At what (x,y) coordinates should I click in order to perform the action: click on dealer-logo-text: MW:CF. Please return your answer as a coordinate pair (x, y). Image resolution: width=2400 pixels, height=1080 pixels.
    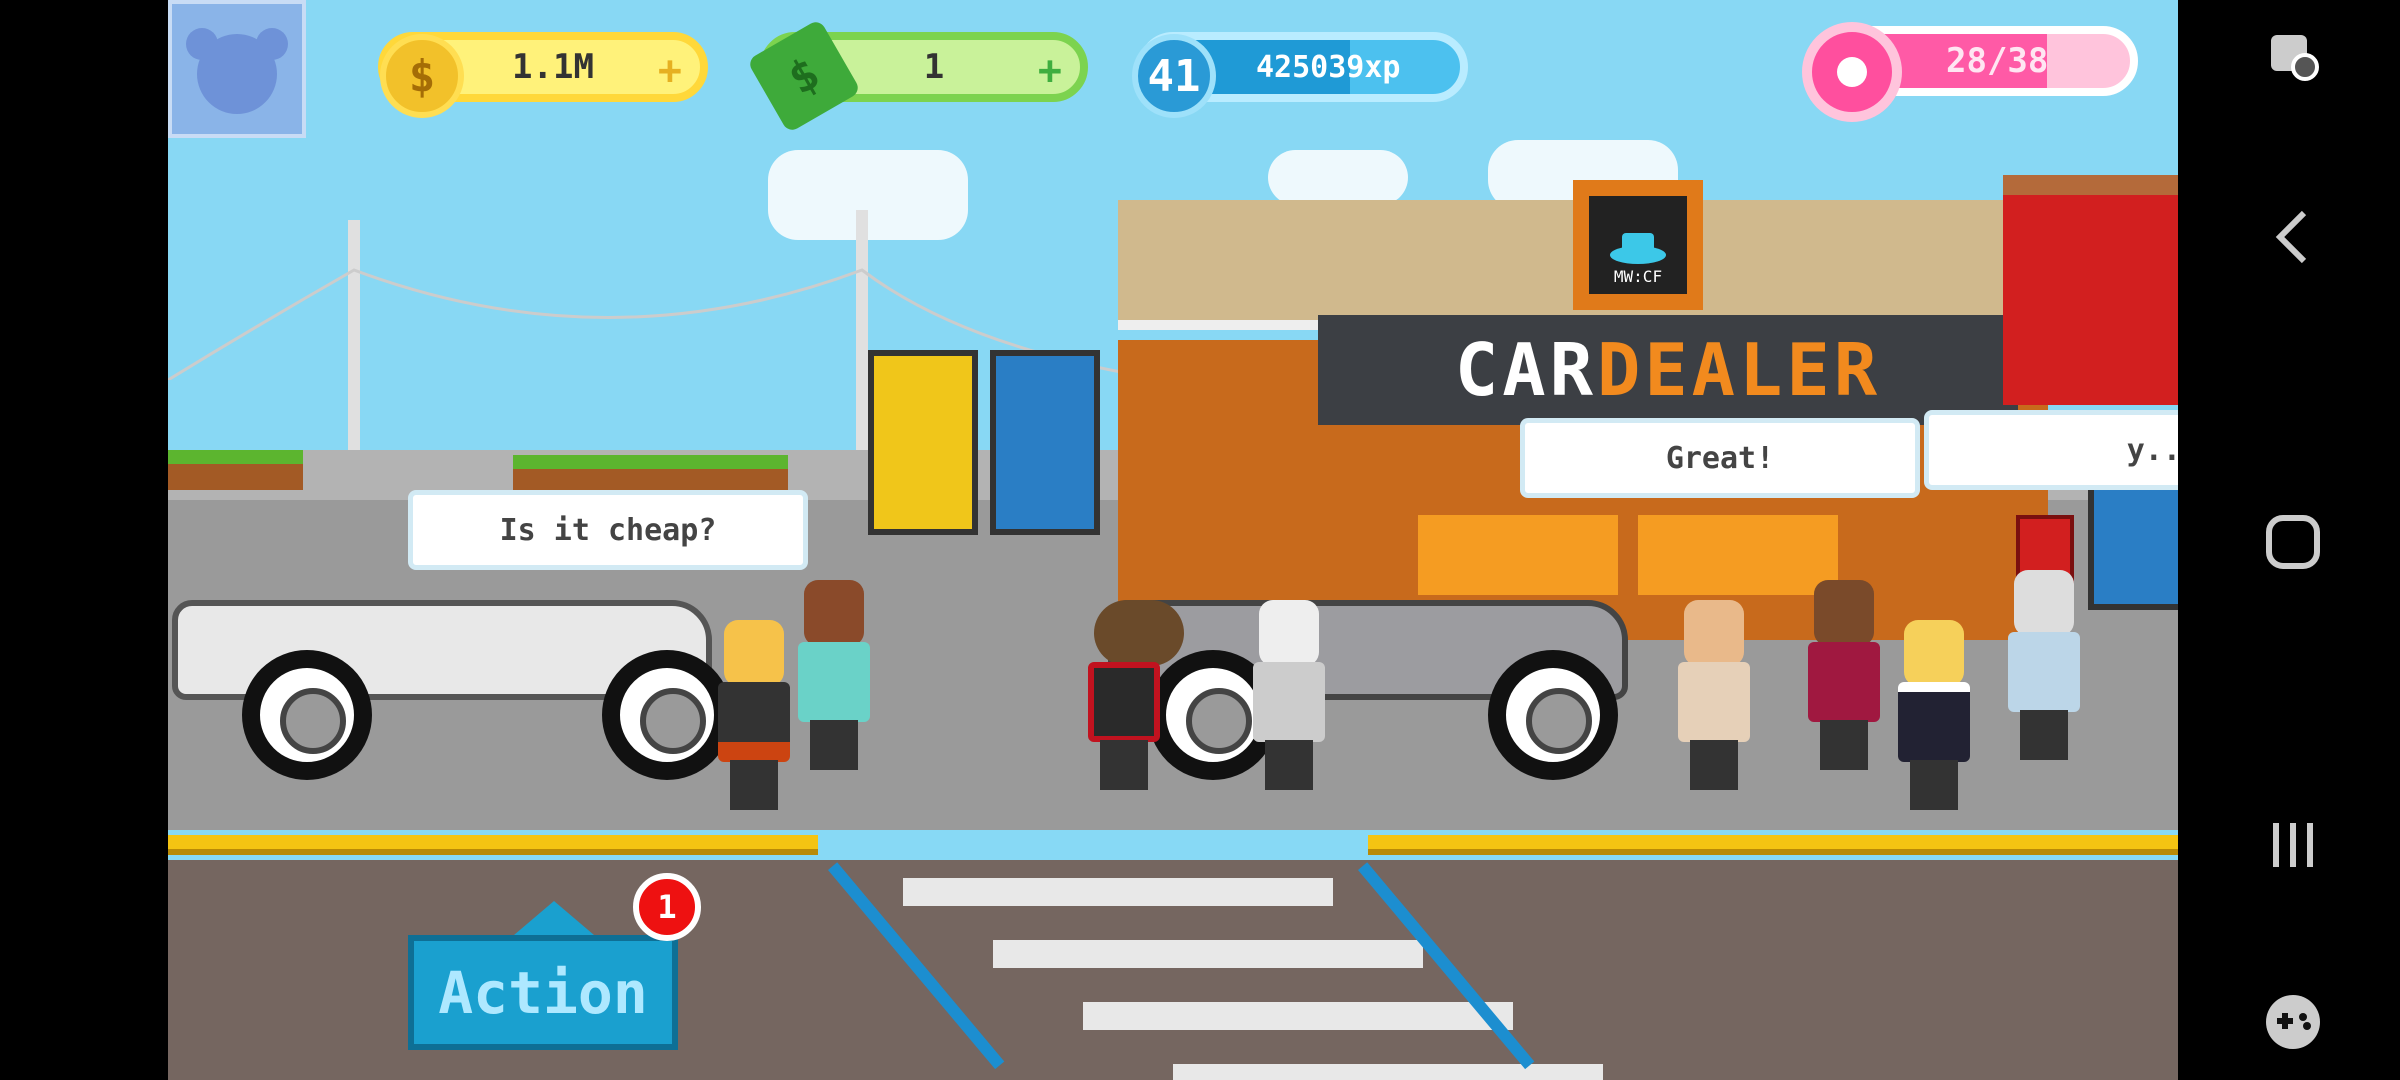
    Looking at the image, I should click on (1638, 276).